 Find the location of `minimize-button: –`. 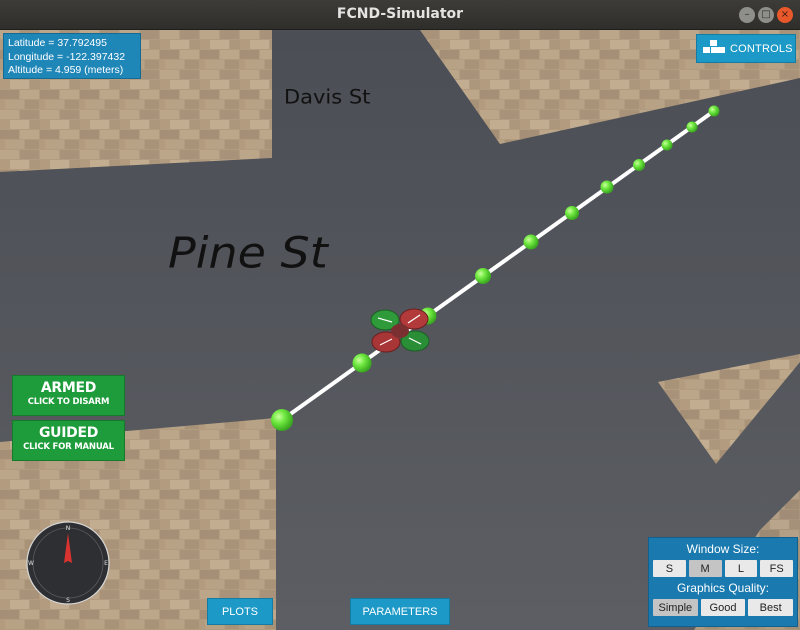

minimize-button: – is located at coordinates (747, 15).